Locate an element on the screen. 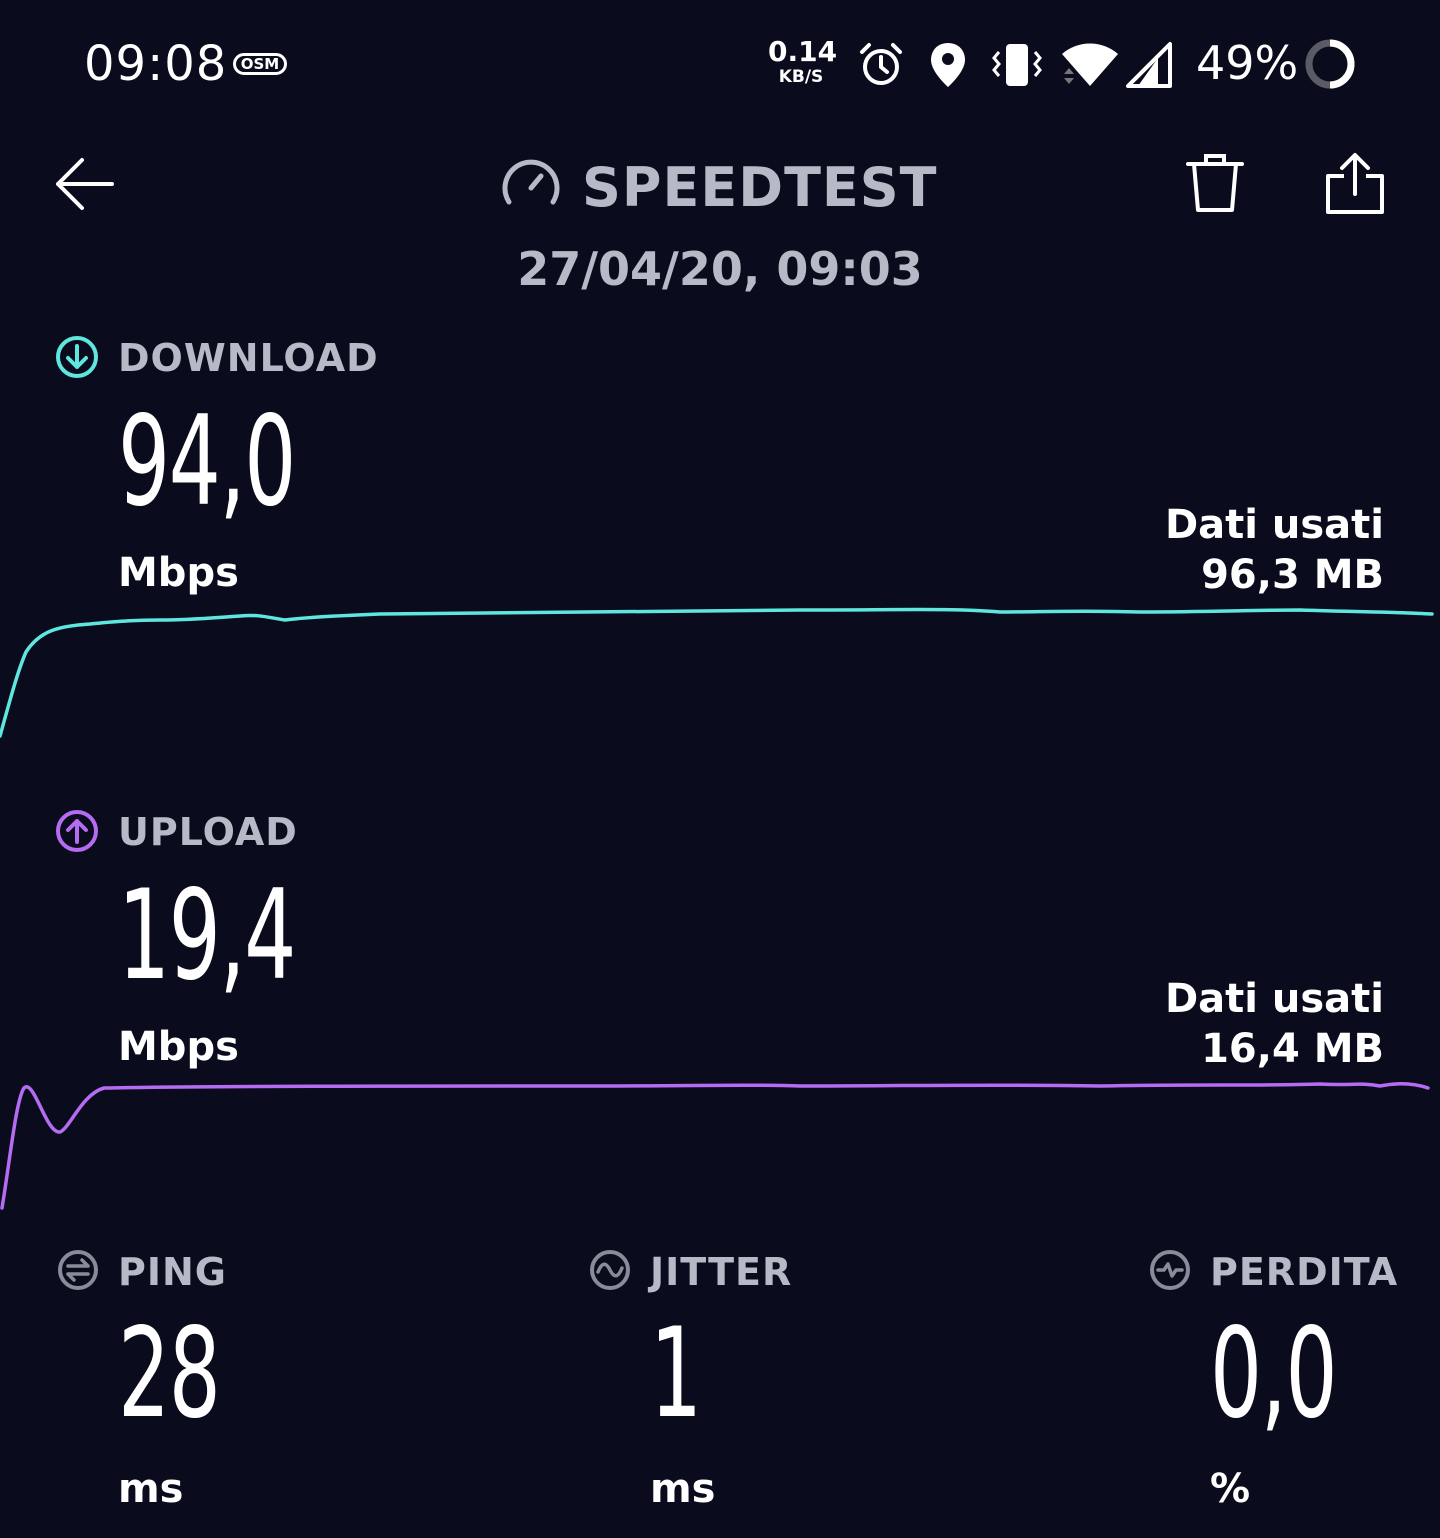 The width and height of the screenshot is (1440, 1538). download-data-used: Dati usati 96,3 MB is located at coordinates (1184, 550).